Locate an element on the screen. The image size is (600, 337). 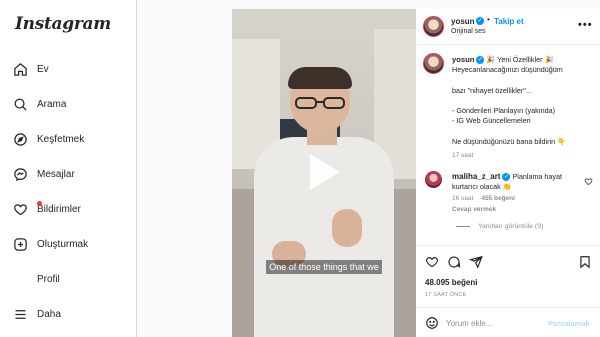
instagram-logo: Instagram is located at coordinates (63, 24).